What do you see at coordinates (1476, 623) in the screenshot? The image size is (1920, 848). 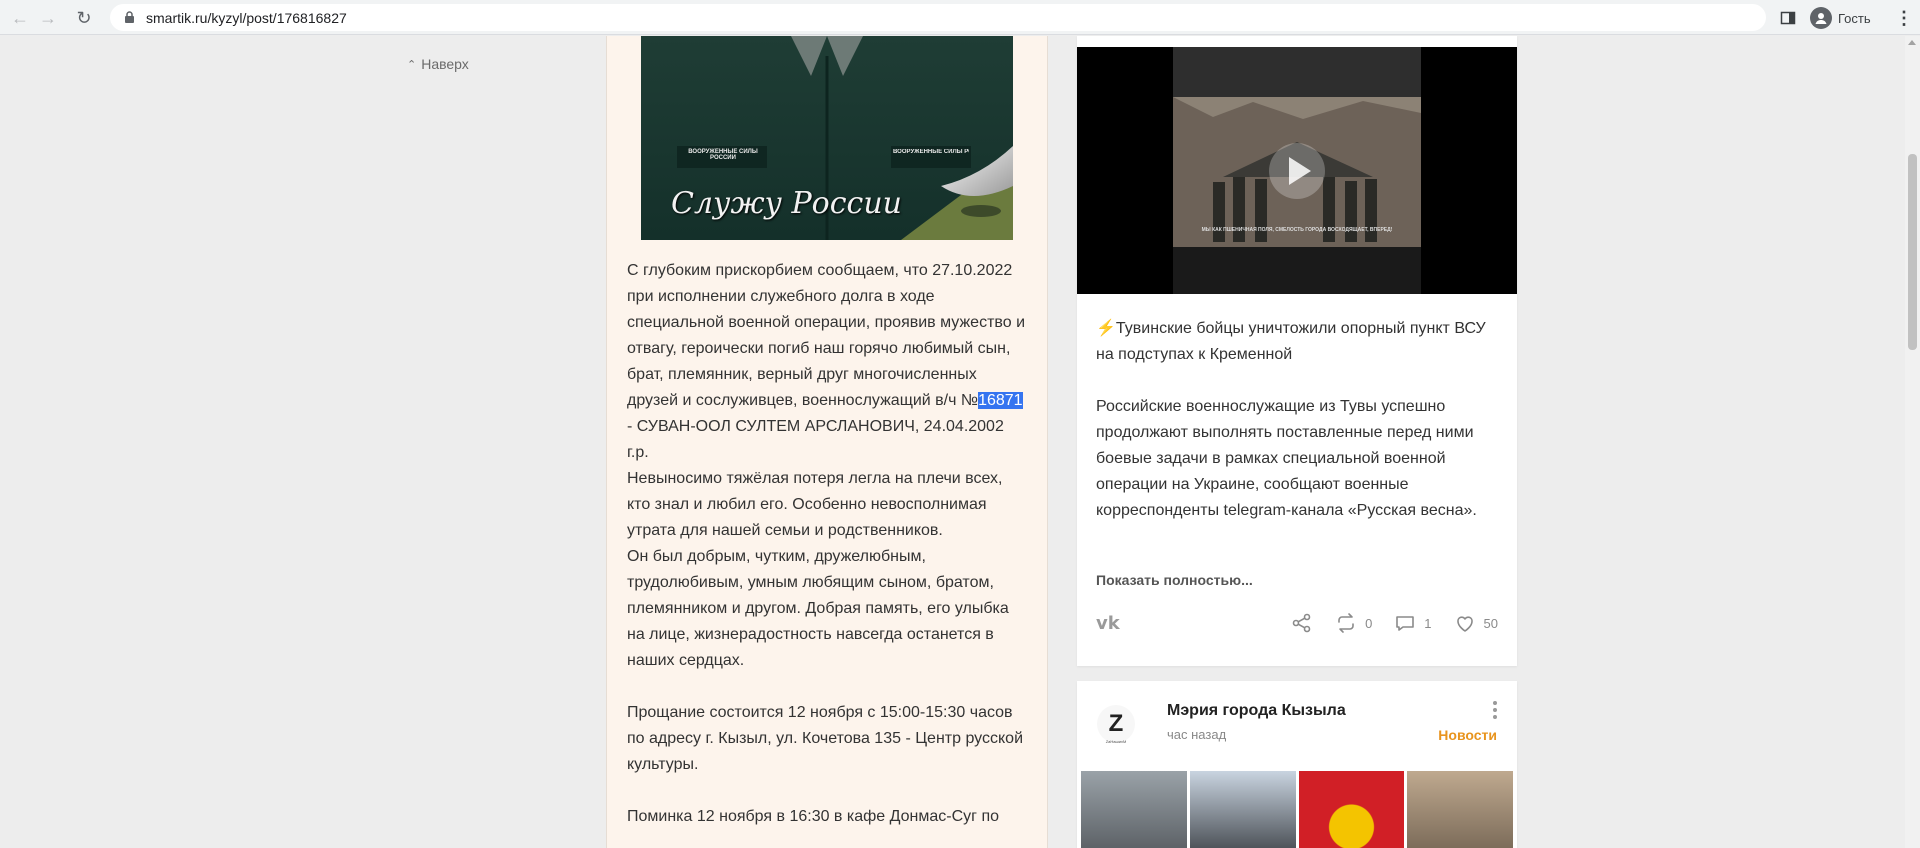 I see `like-button: 50` at bounding box center [1476, 623].